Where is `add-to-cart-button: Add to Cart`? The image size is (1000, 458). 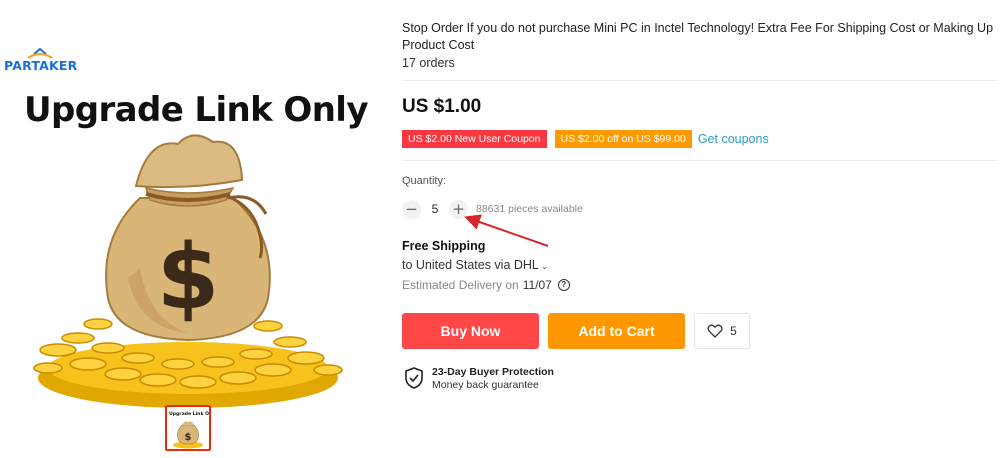 add-to-cart-button: Add to Cart is located at coordinates (616, 331).